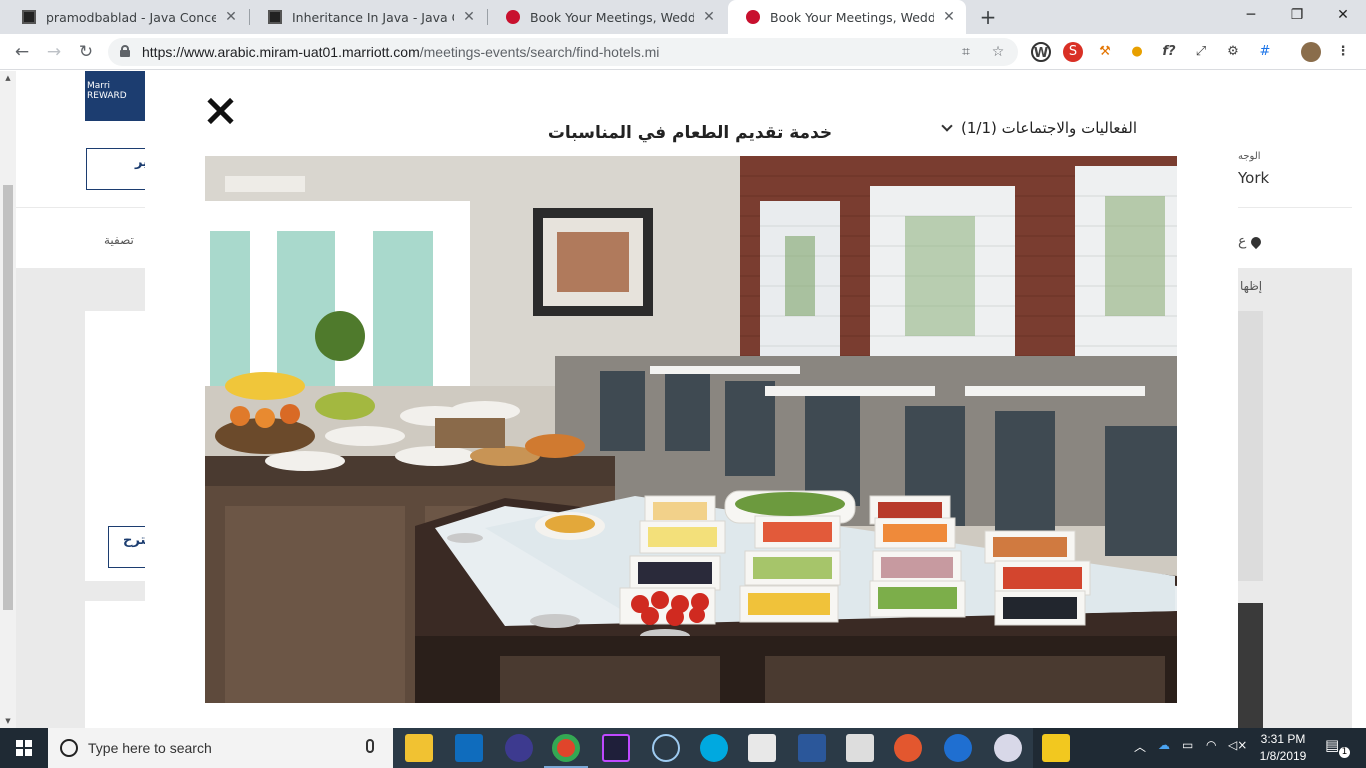 This screenshot has width=1366, height=768. I want to click on scroll-down-arrow: ▼, so click(8, 721).